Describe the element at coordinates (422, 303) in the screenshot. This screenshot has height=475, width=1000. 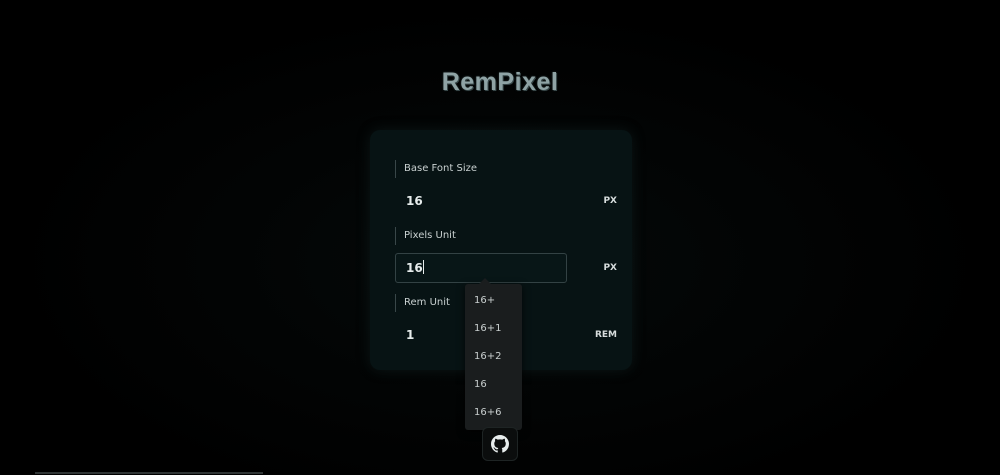
I see `rem-unit-label: Rem Unit` at that location.